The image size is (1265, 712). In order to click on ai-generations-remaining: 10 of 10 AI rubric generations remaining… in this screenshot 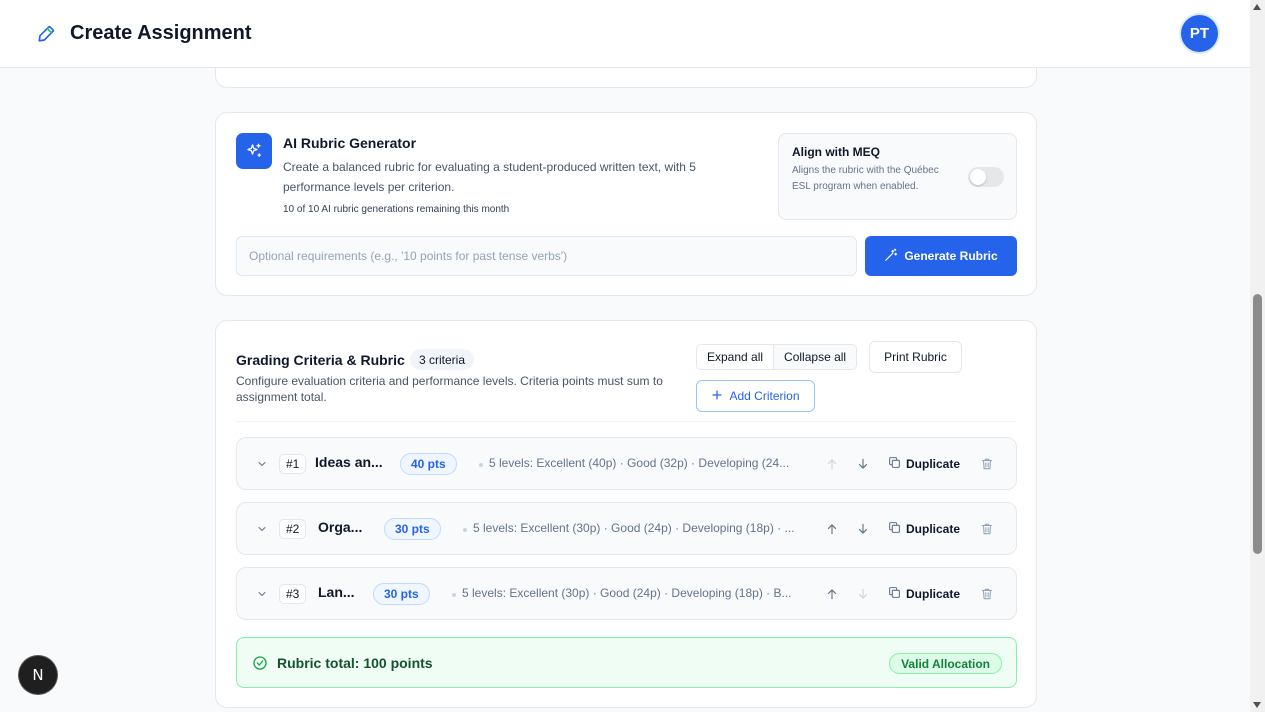, I will do `click(396, 209)`.